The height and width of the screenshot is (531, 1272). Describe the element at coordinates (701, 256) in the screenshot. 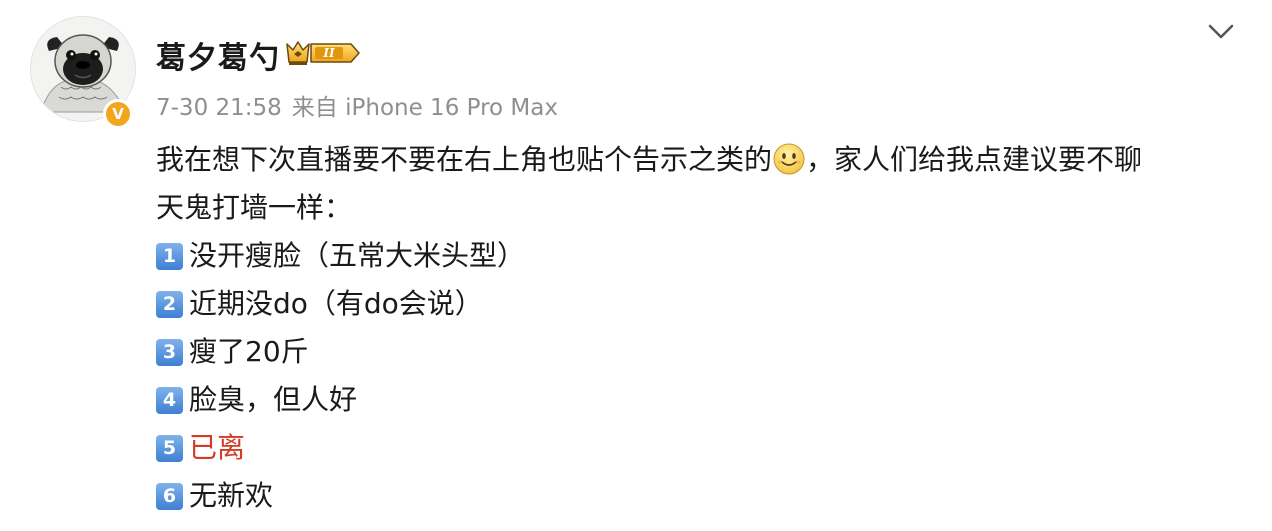

I see `list-item: 1 没开瘦脸（五常大米头型）` at that location.